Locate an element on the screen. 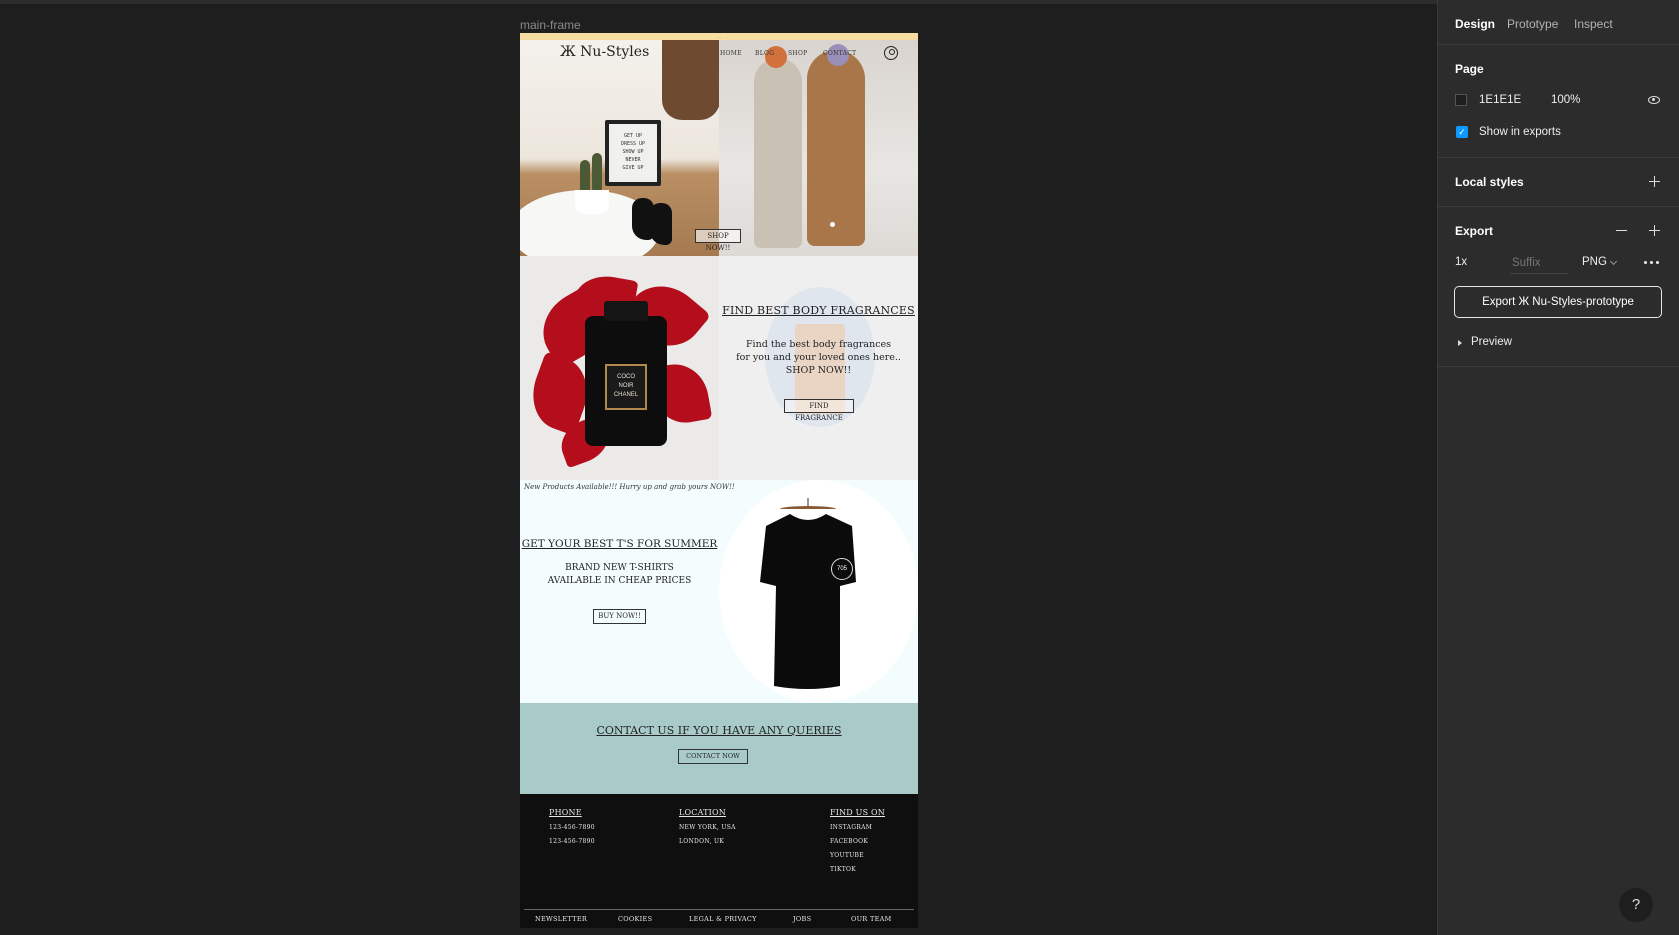  more-options-icon is located at coordinates (1652, 263).